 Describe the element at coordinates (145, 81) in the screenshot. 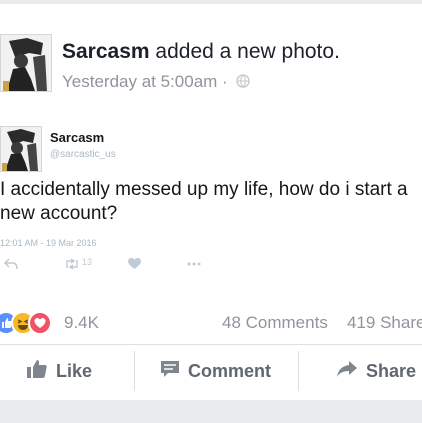

I see `post-timestamp: Yesterday at 5:00am ·` at that location.